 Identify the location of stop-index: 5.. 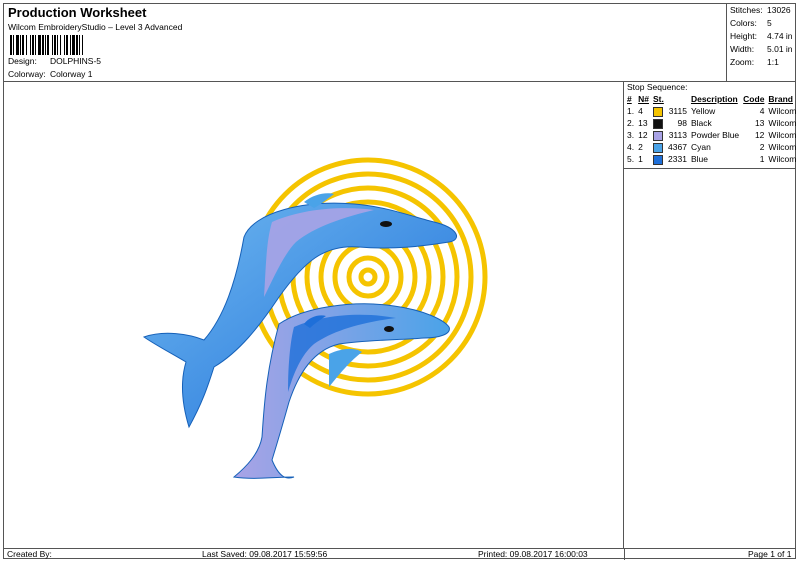
(631, 159).